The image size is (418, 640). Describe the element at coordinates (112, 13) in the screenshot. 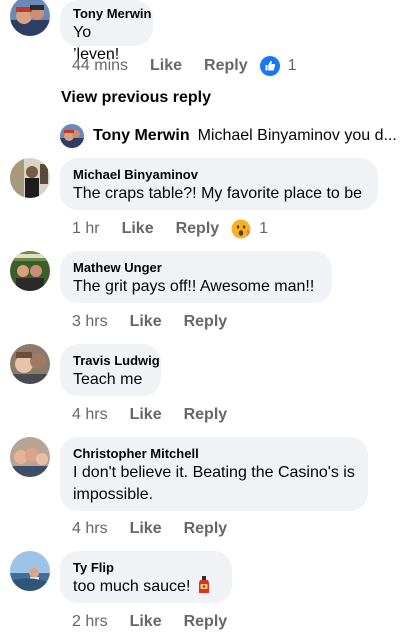

I see `comment-author: Tony Merwin` at that location.